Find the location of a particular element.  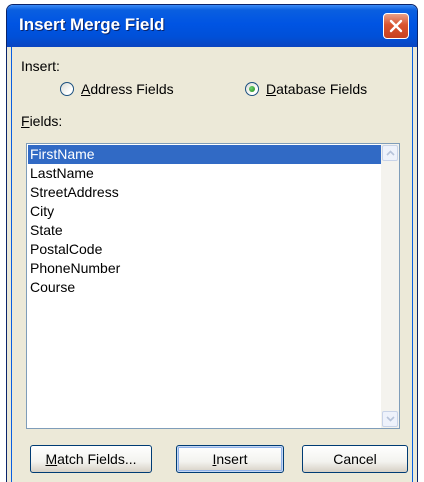

list-item-postalcode: PostalCode is located at coordinates (204, 249).